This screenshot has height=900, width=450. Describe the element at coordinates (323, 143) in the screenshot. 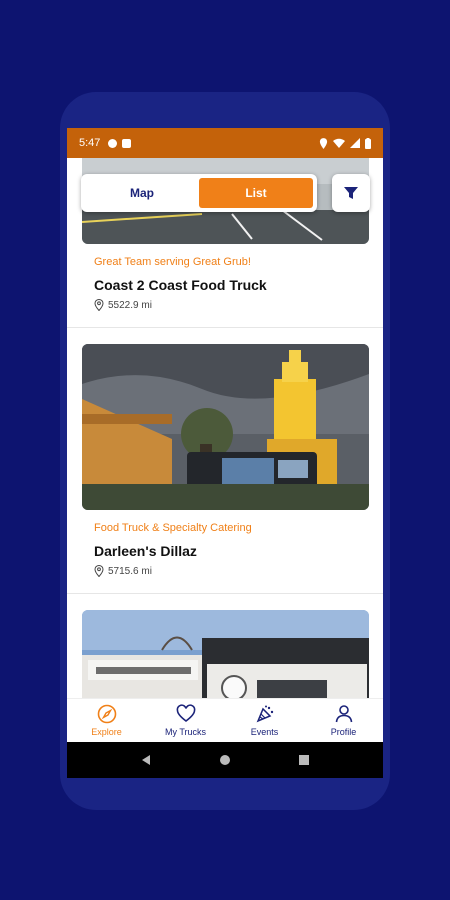

I see `location-icon` at that location.